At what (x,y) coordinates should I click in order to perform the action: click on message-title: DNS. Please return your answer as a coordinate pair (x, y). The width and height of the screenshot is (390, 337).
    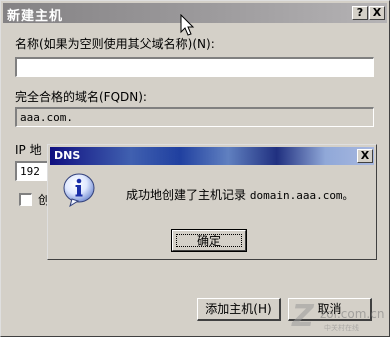
    Looking at the image, I should click on (67, 155).